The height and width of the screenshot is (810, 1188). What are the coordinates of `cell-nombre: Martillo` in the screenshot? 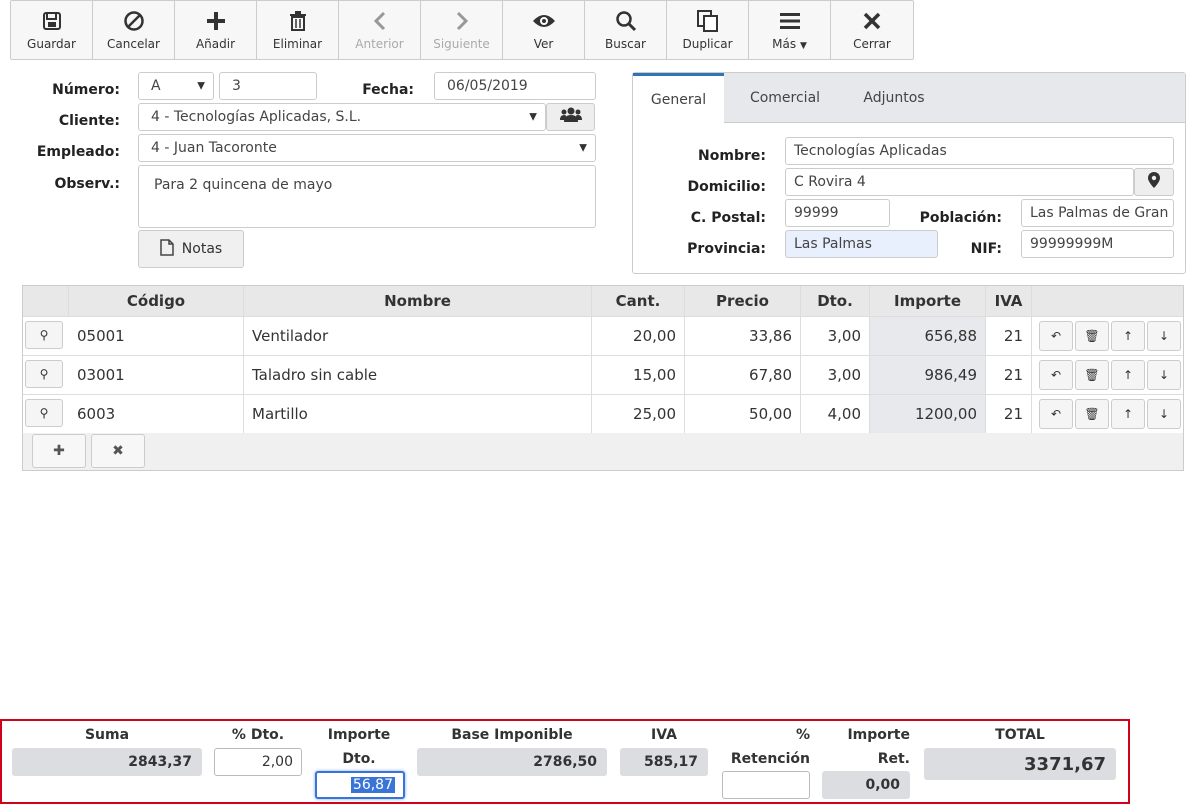 It's located at (418, 414).